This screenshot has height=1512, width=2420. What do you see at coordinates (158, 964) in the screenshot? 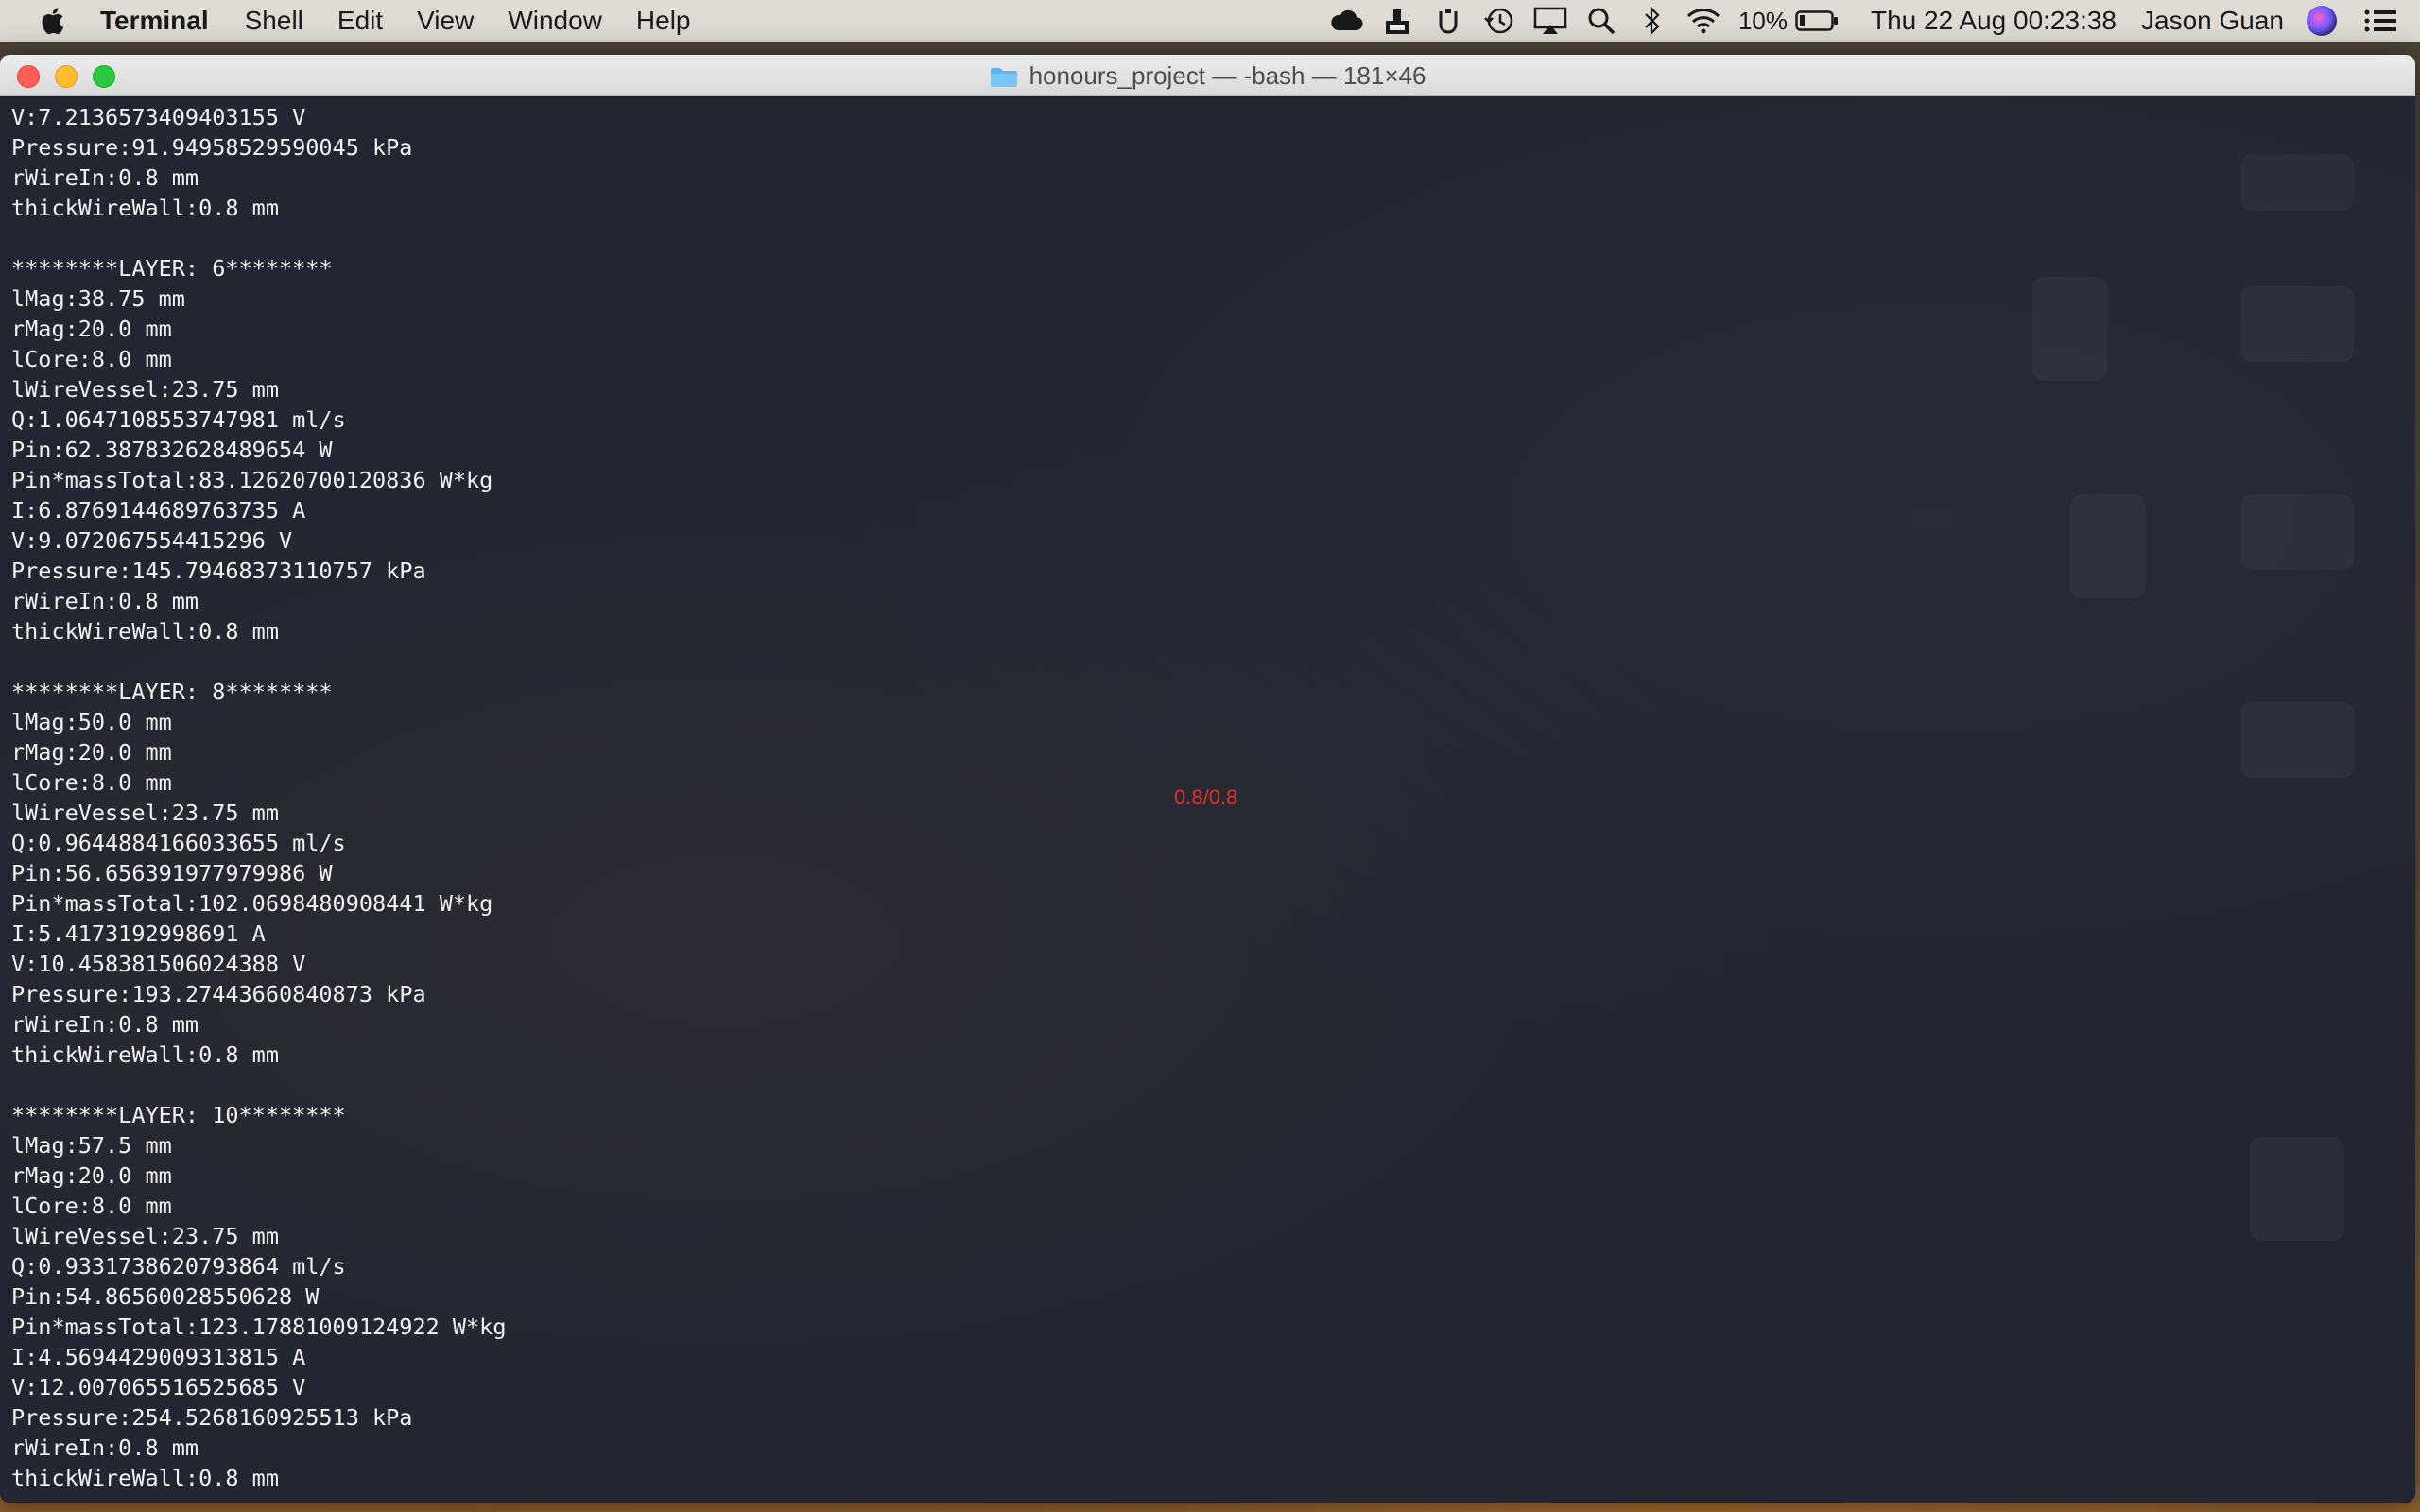
I see `terminal-line: V:10.458381506024388 V` at bounding box center [158, 964].